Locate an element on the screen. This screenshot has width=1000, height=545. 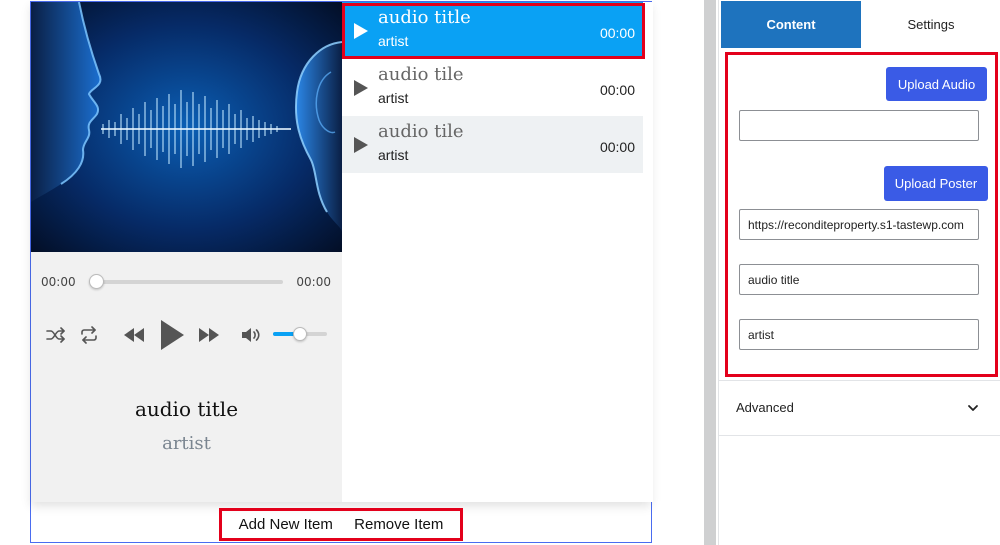
rewind-button is located at coordinates (134, 335).